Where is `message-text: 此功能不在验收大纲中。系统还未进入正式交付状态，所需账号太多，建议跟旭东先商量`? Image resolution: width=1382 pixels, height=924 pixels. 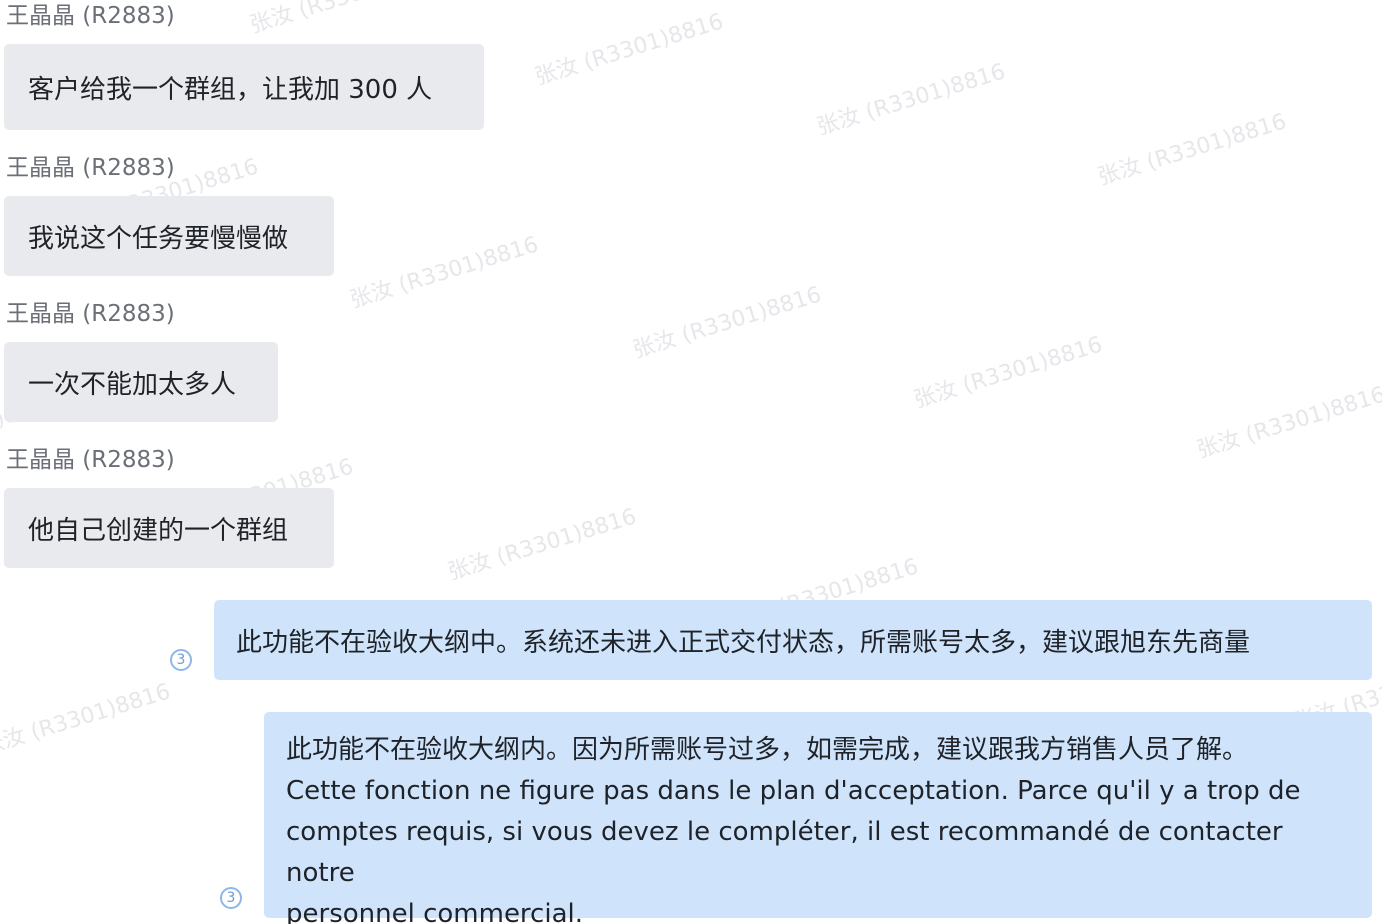
message-text: 此功能不在验收大纲中。系统还未进入正式交付状态，所需账号太多，建议跟旭东先商量 is located at coordinates (743, 642).